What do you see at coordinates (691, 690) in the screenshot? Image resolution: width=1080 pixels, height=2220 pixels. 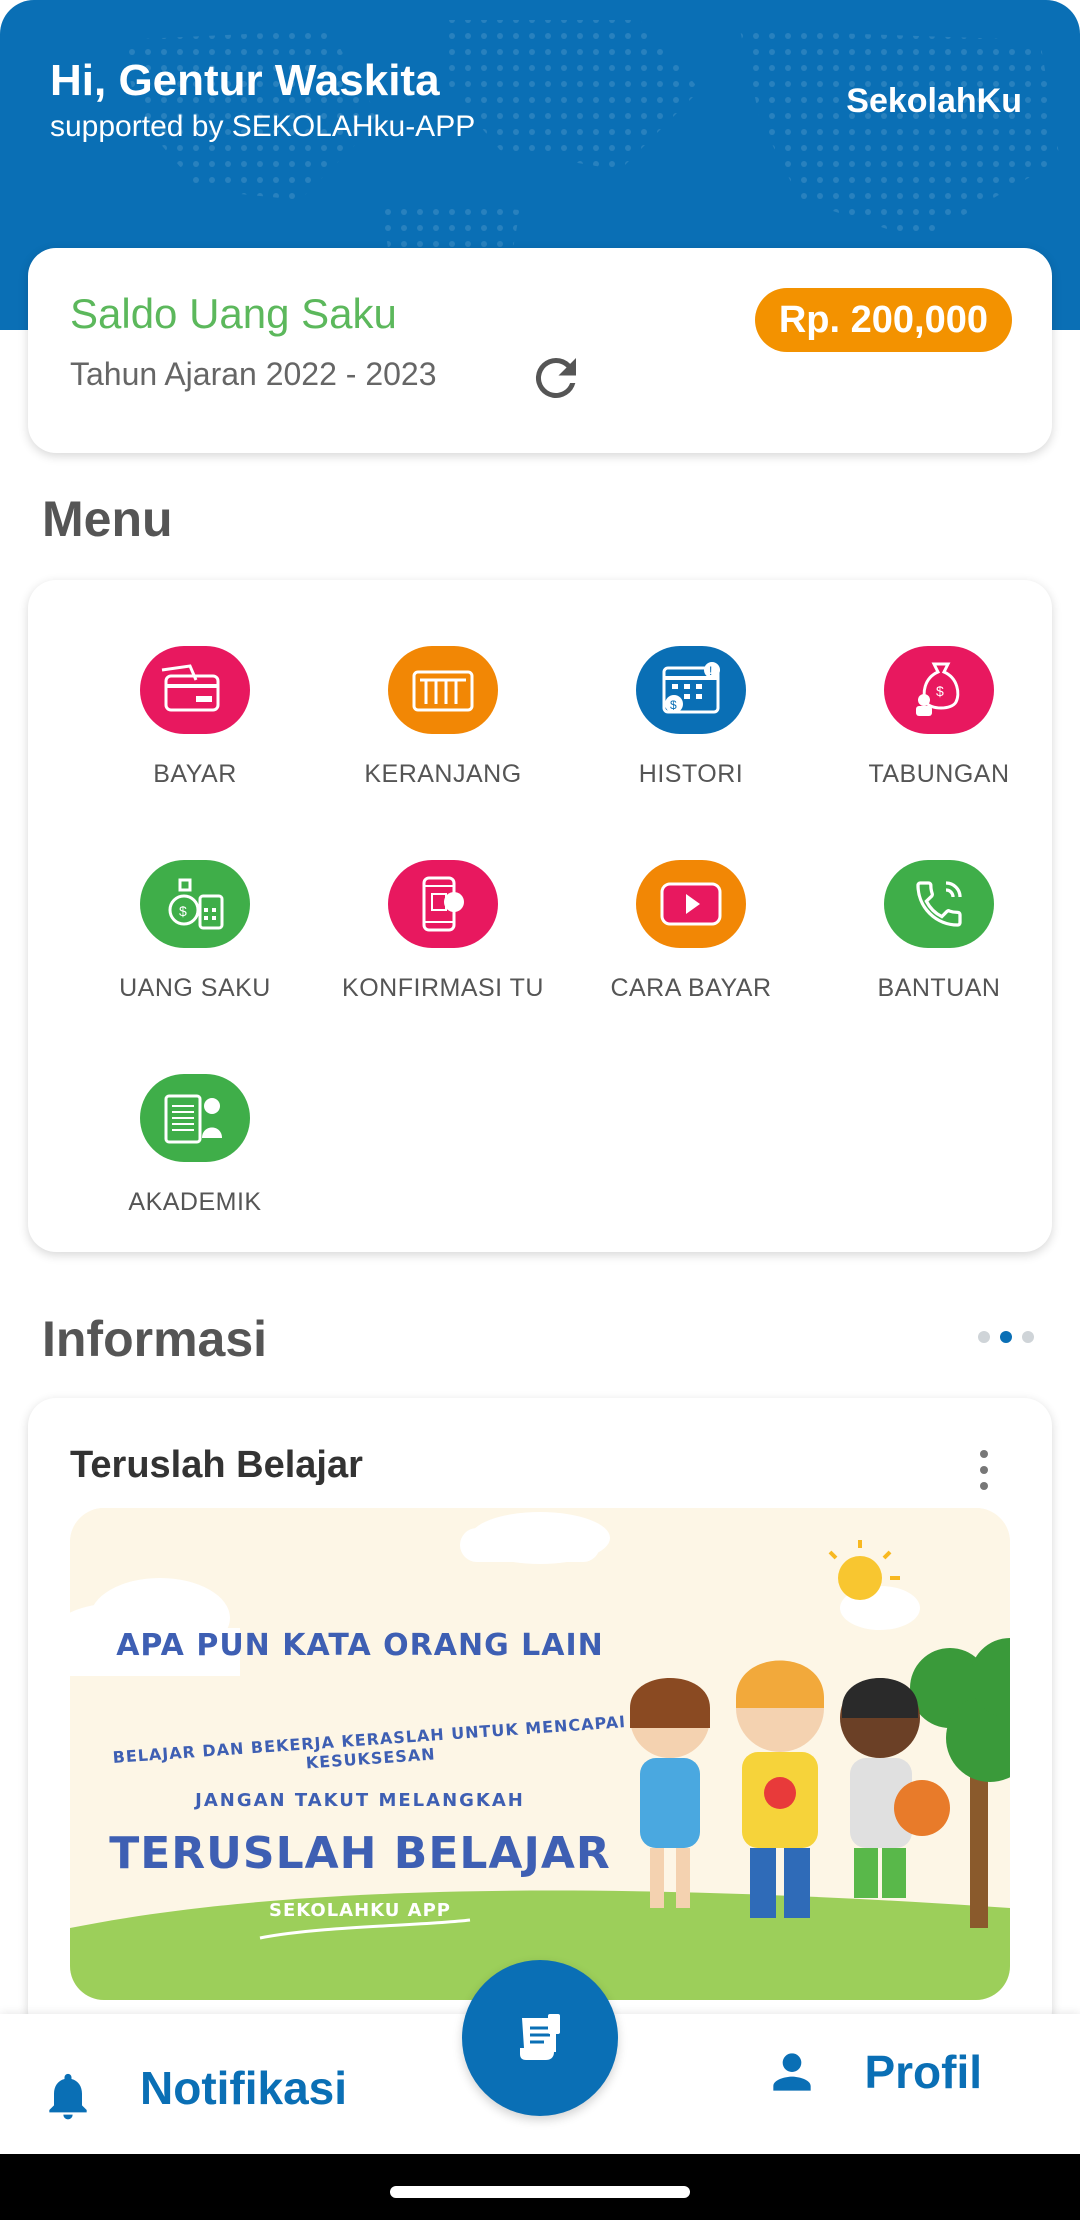 I see `calendar-history-icon: $!` at bounding box center [691, 690].